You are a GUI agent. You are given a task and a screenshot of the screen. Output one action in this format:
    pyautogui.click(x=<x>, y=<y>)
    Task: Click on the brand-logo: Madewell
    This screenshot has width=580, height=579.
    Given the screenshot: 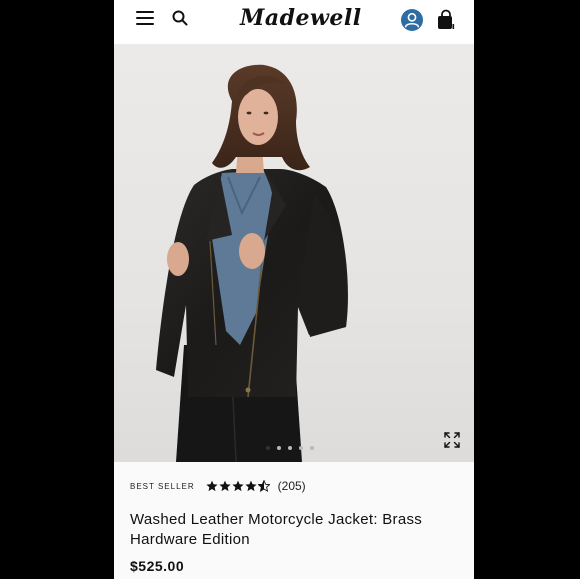 What is the action you would take?
    pyautogui.click(x=300, y=18)
    